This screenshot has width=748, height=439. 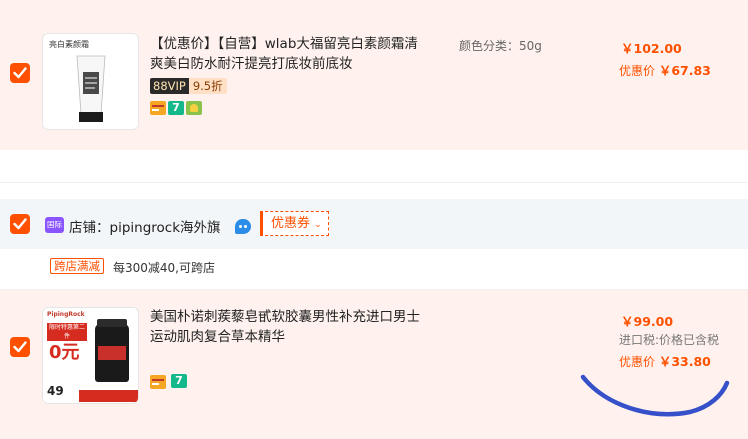 I want to click on item1-spec: 颜色分类：50g, so click(x=500, y=45).